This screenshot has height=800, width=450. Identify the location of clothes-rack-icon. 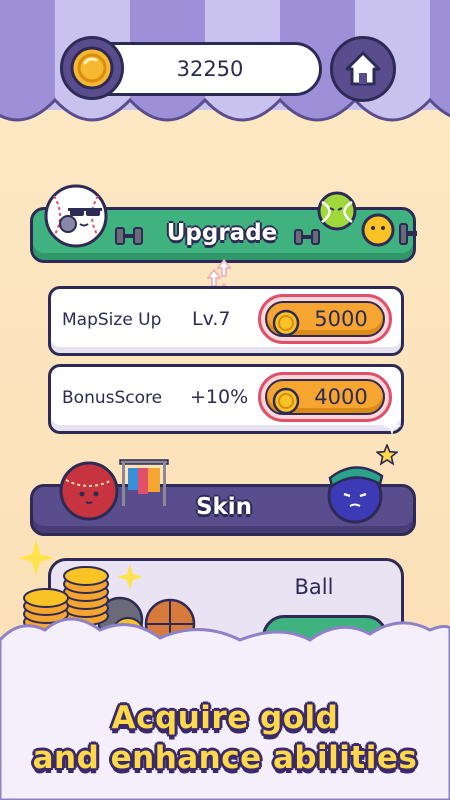
(144, 482).